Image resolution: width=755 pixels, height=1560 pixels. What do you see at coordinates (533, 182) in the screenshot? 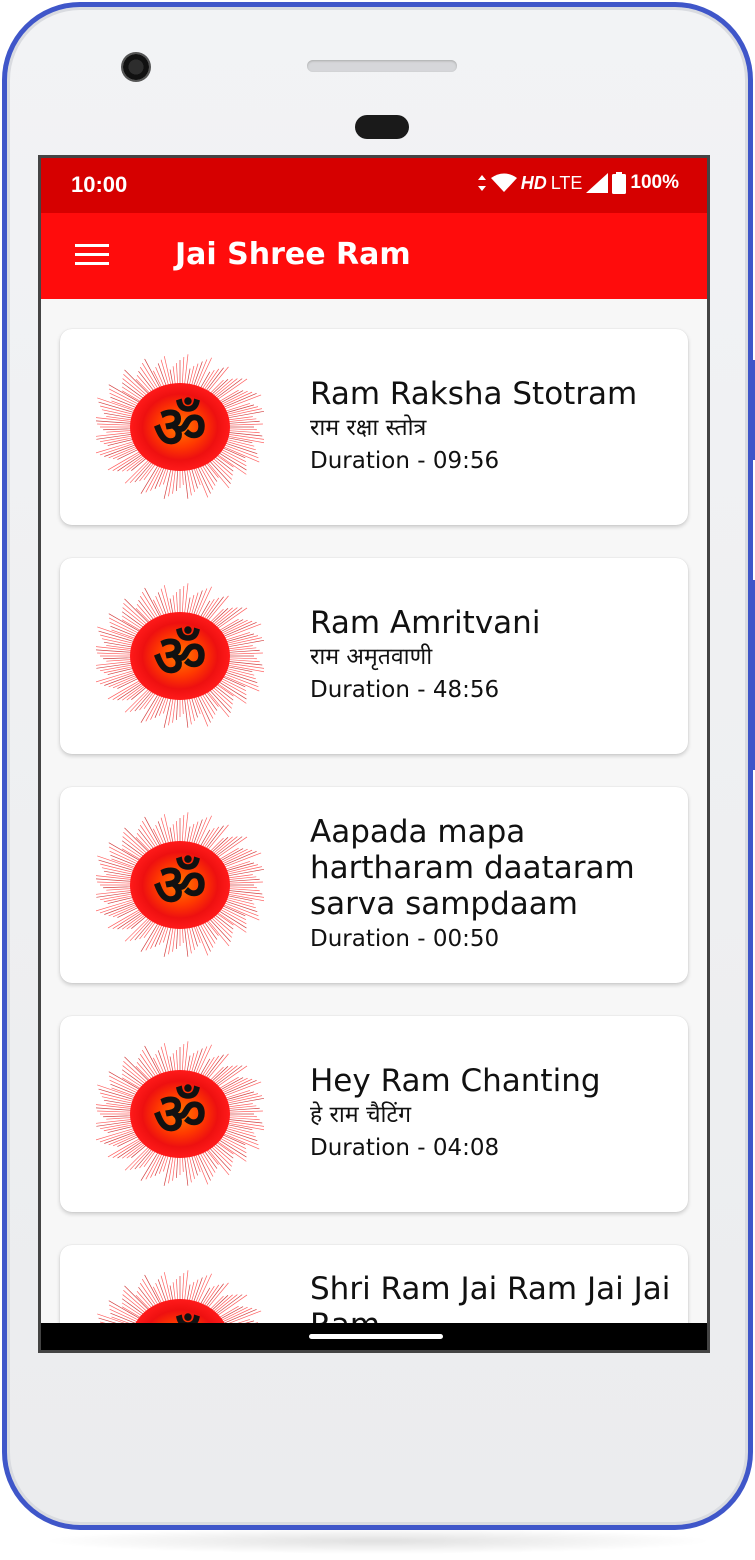
I see `hd-indicator: HD` at bounding box center [533, 182].